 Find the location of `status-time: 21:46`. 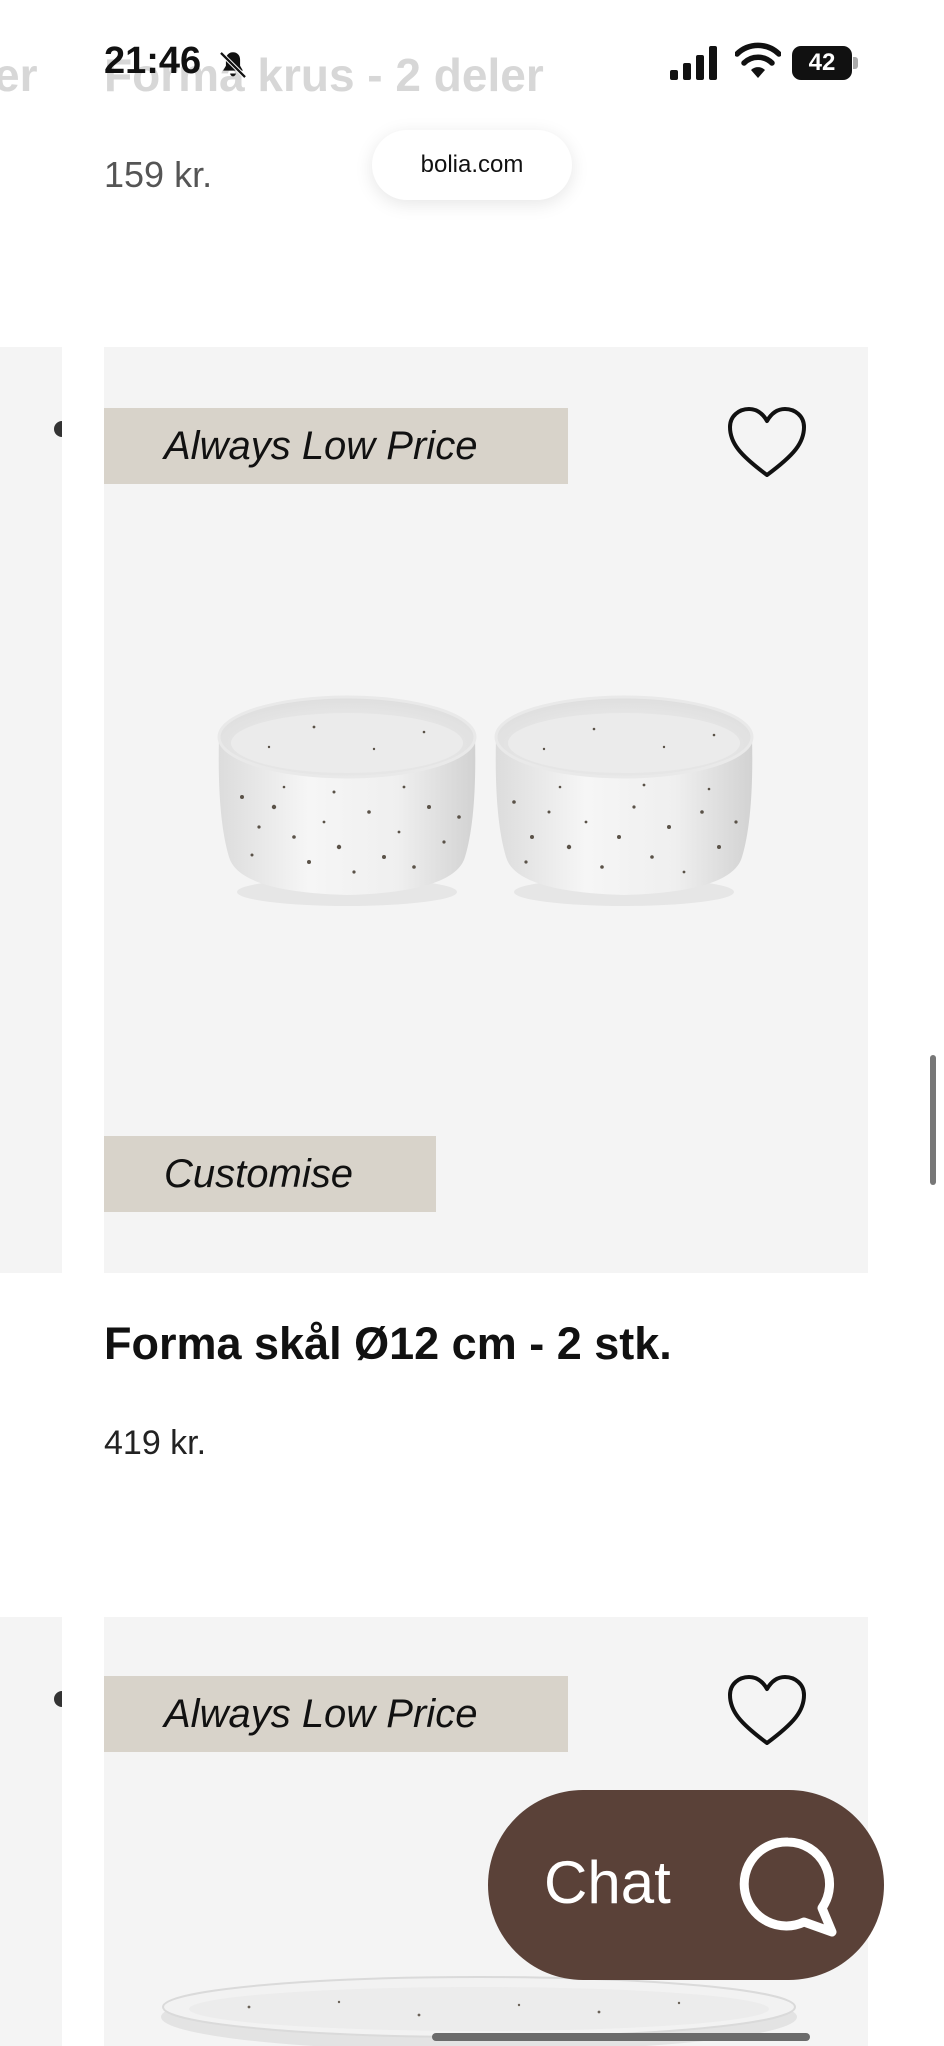

status-time: 21:46 is located at coordinates (153, 61).